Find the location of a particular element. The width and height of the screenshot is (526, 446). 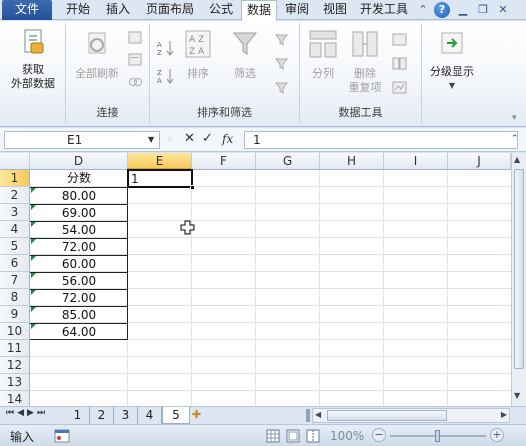

tab-review: 审阅 is located at coordinates (297, 10).